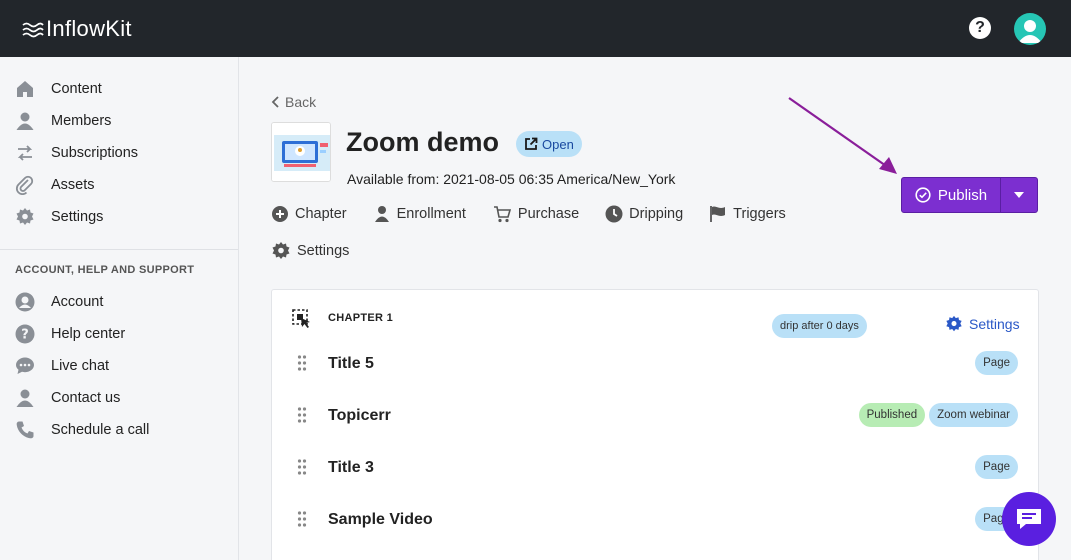  Describe the element at coordinates (25, 430) in the screenshot. I see `phone-icon` at that location.